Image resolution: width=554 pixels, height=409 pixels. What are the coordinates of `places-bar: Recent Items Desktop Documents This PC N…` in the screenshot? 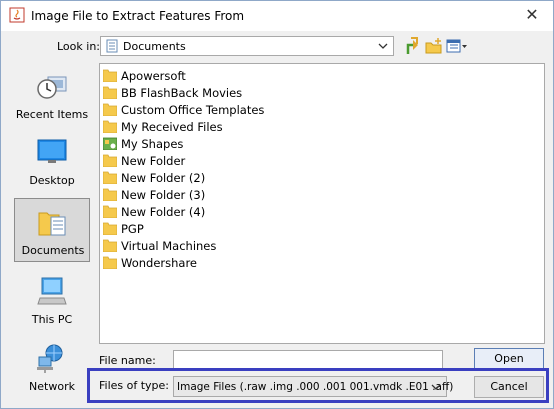 It's located at (51, 230).